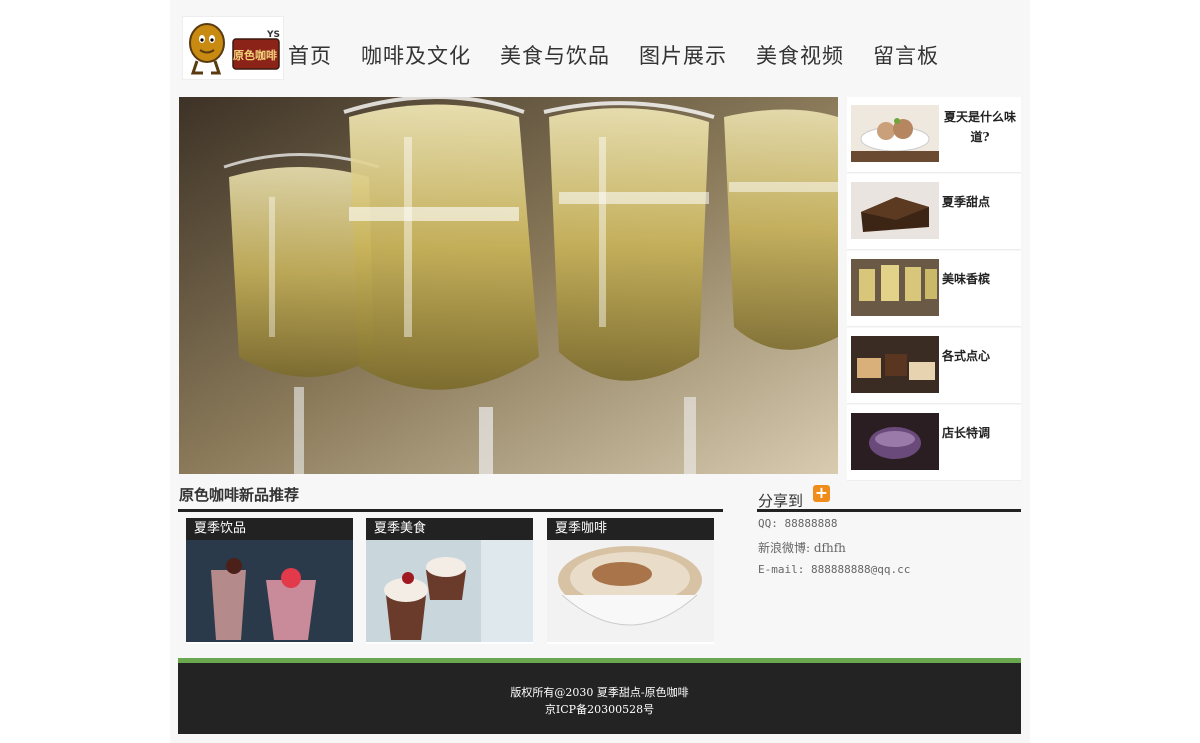  I want to click on main-nav: 首页 咖啡及文化 美食与饮品 图片展示 美食视频 留言板, so click(628, 55).